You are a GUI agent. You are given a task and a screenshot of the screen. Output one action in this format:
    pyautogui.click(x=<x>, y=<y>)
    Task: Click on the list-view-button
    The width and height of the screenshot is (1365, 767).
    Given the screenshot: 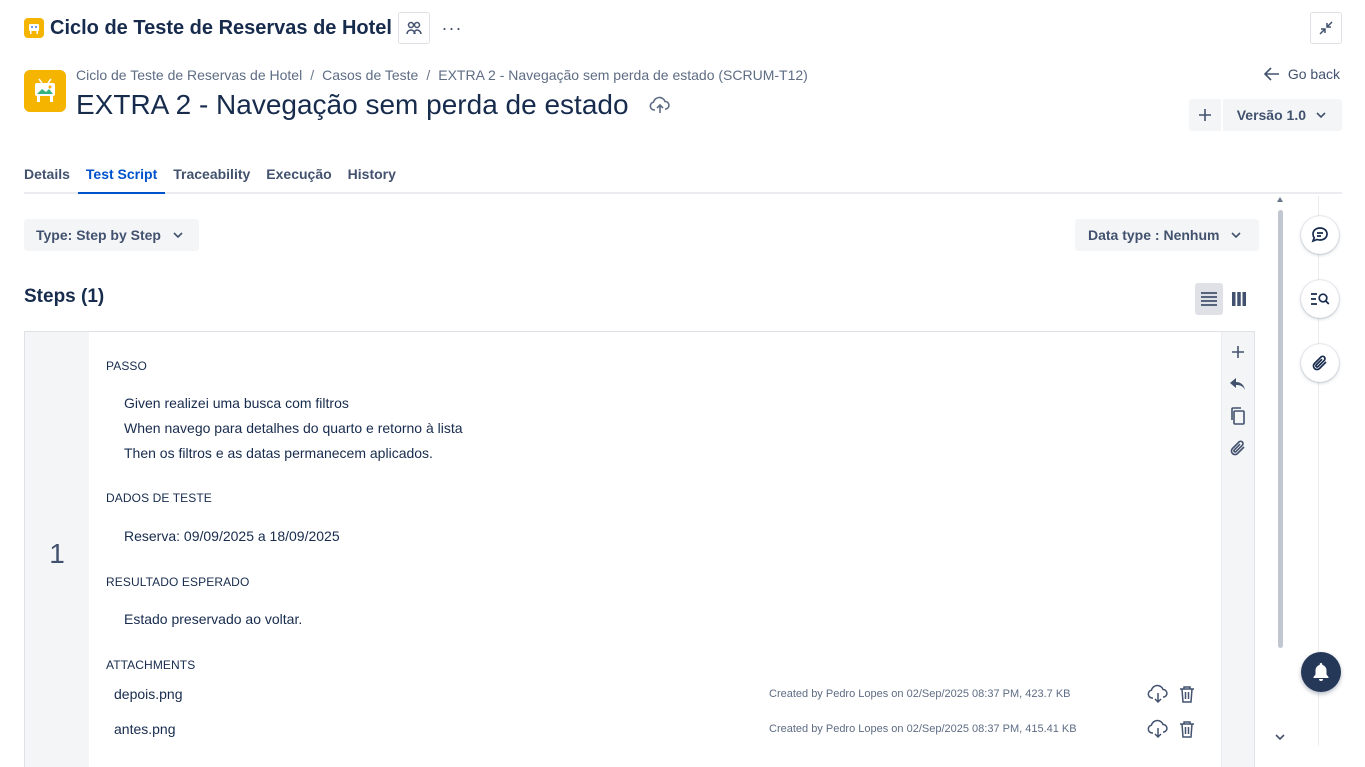 What is the action you would take?
    pyautogui.click(x=1209, y=299)
    